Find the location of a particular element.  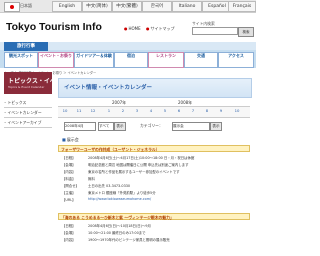

nav-sightseeing: 観光スポット is located at coordinates (21, 60).